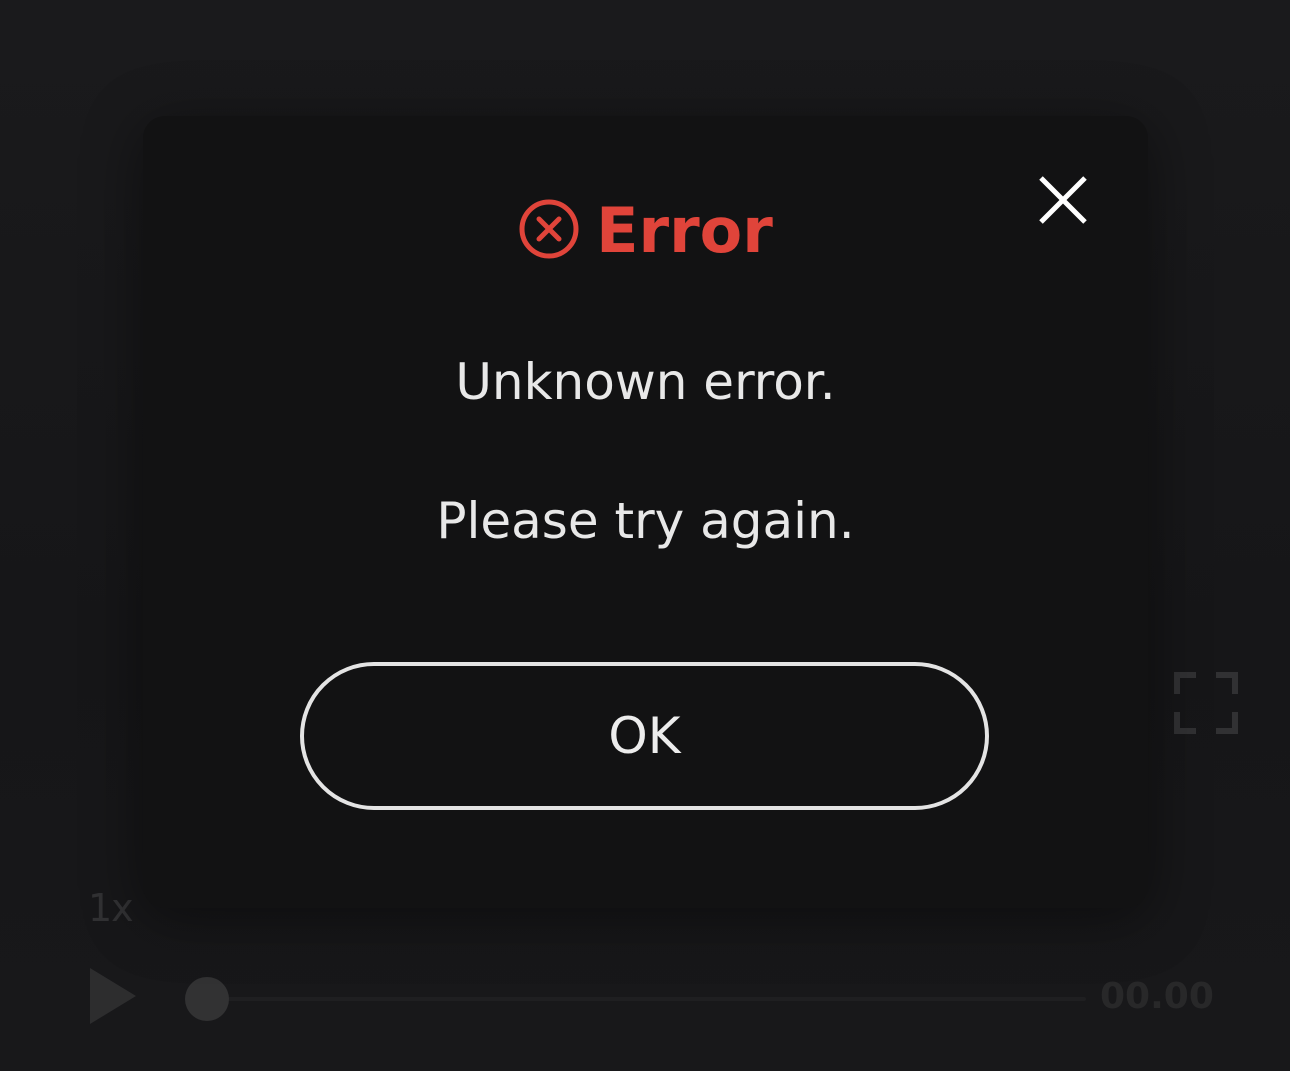 This screenshot has height=1071, width=1290. What do you see at coordinates (645, 521) in the screenshot?
I see `retry-message: Please try again.` at bounding box center [645, 521].